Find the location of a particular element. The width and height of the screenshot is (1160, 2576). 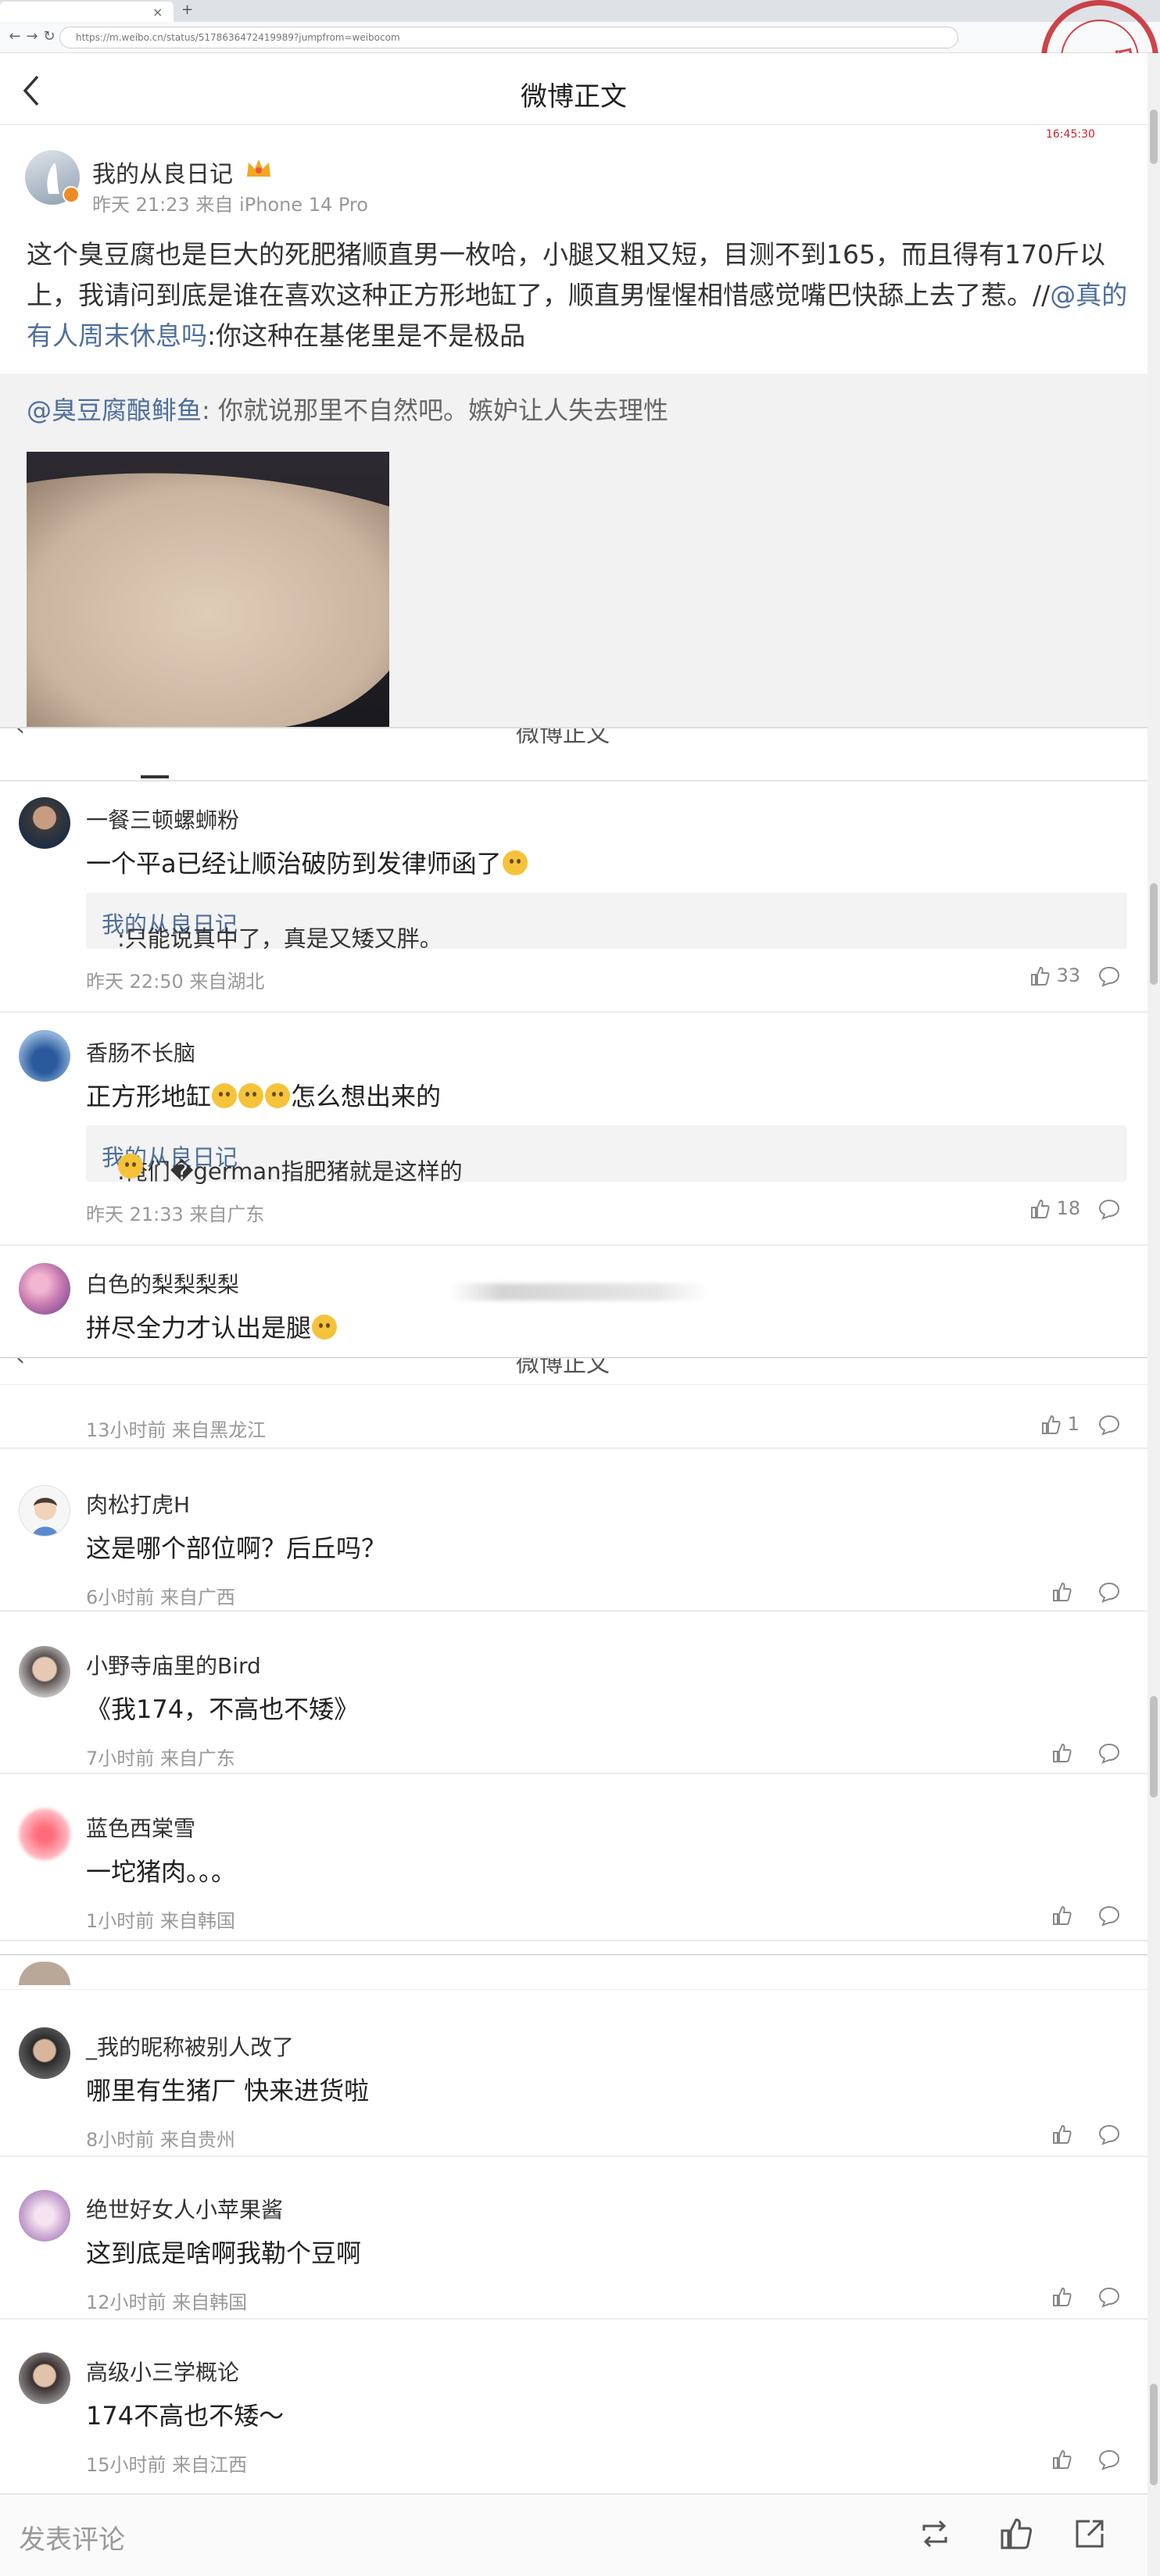

post-text-tail: :你这种在基佬里是不是极品 is located at coordinates (366, 335).